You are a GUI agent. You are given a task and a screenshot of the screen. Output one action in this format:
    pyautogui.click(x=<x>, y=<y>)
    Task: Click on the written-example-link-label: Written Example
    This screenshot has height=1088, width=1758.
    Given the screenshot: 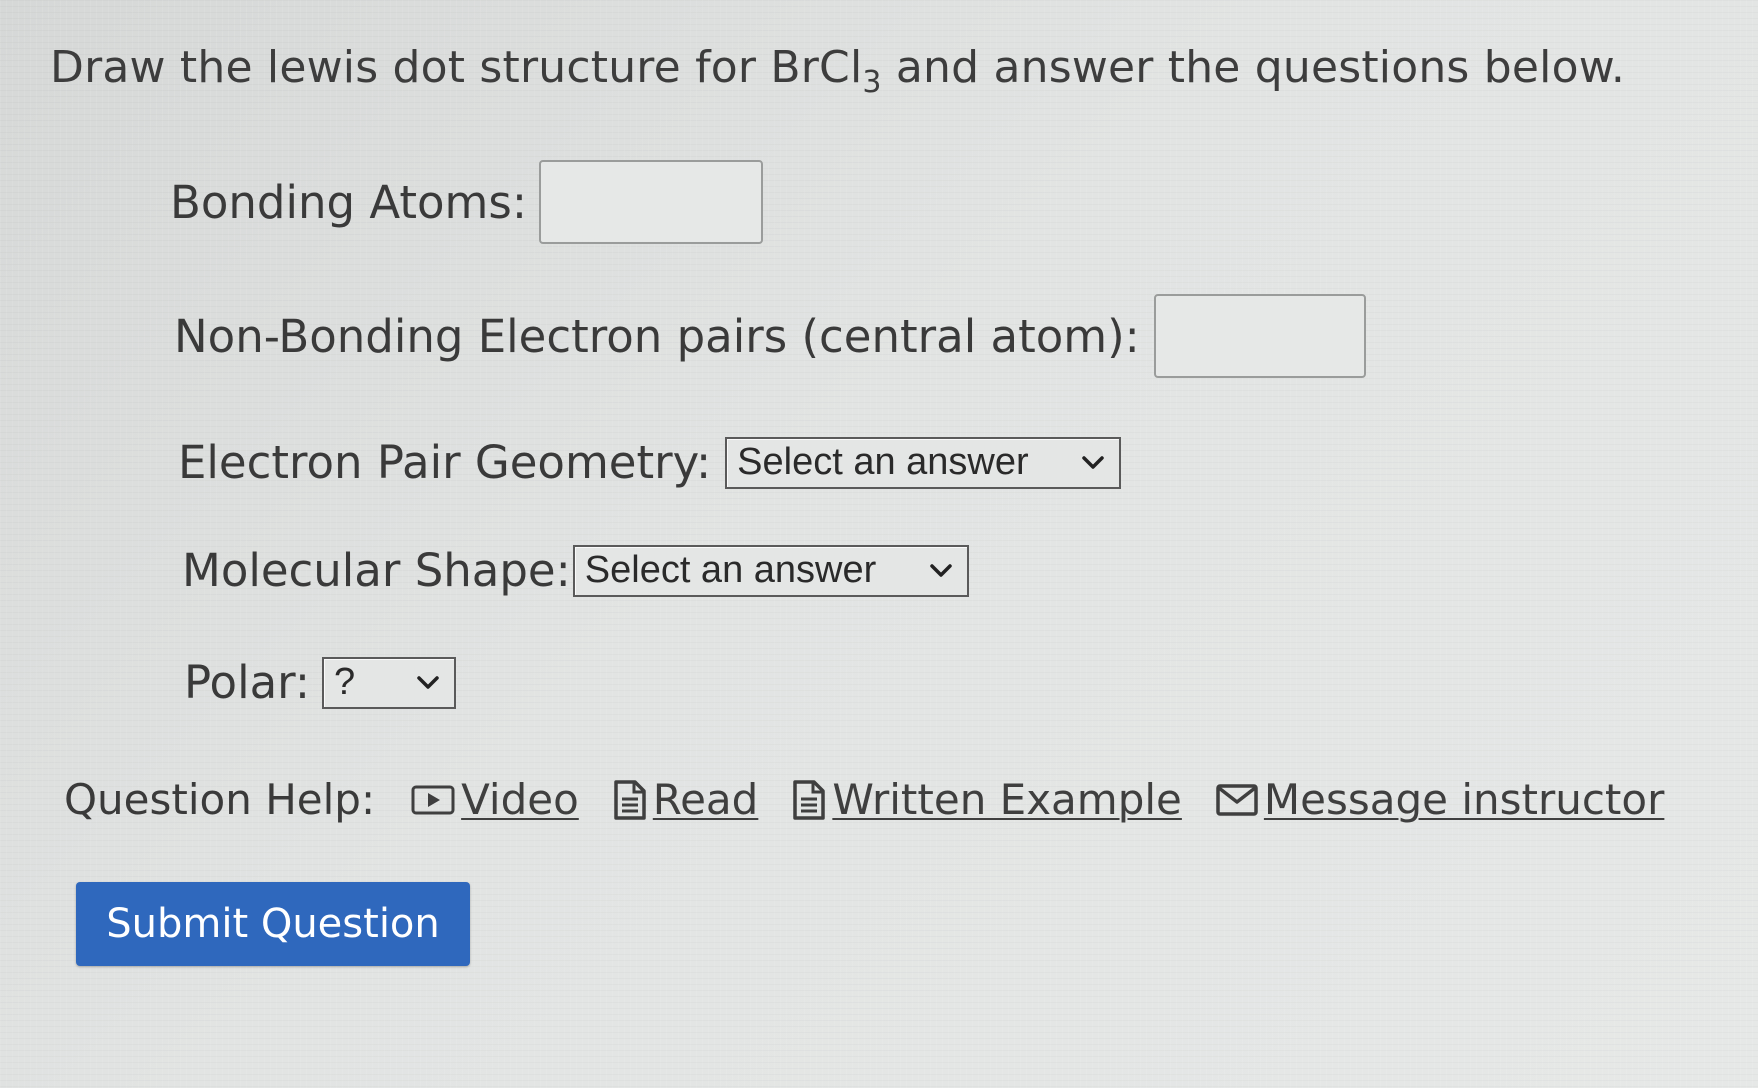 What is the action you would take?
    pyautogui.click(x=1007, y=799)
    